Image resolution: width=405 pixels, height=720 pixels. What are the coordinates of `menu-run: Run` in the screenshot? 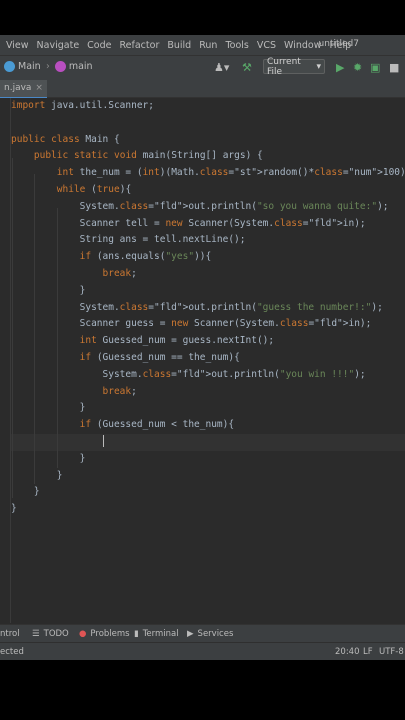 It's located at (208, 45).